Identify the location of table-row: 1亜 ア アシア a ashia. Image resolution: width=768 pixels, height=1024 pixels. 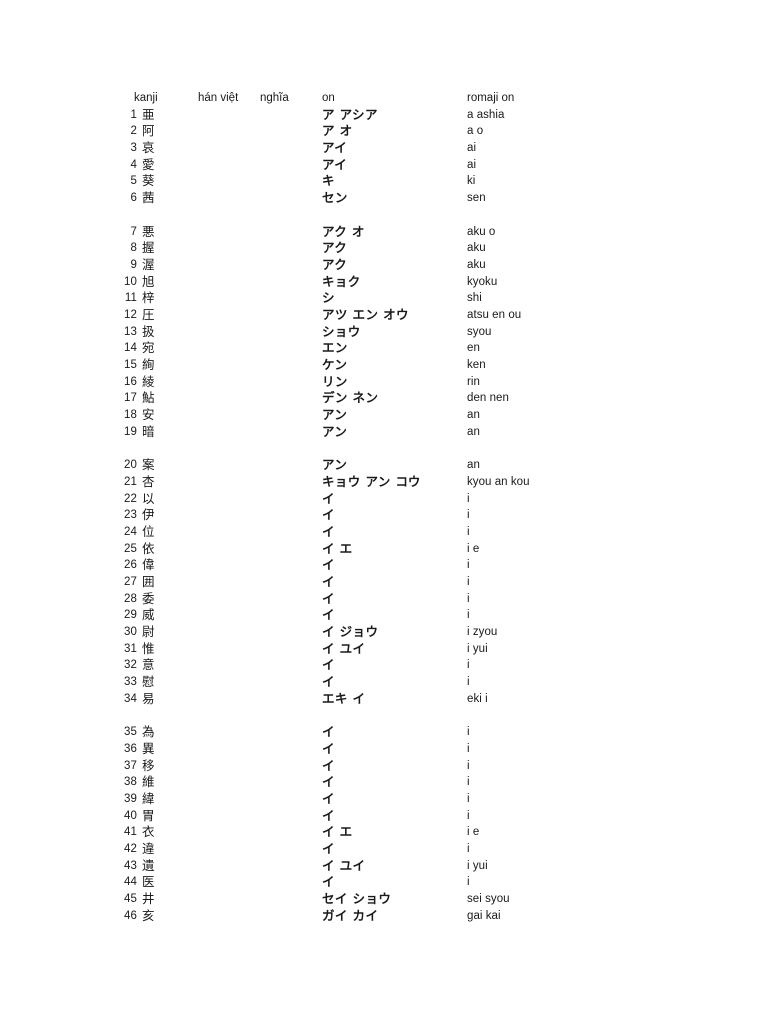
(397, 115).